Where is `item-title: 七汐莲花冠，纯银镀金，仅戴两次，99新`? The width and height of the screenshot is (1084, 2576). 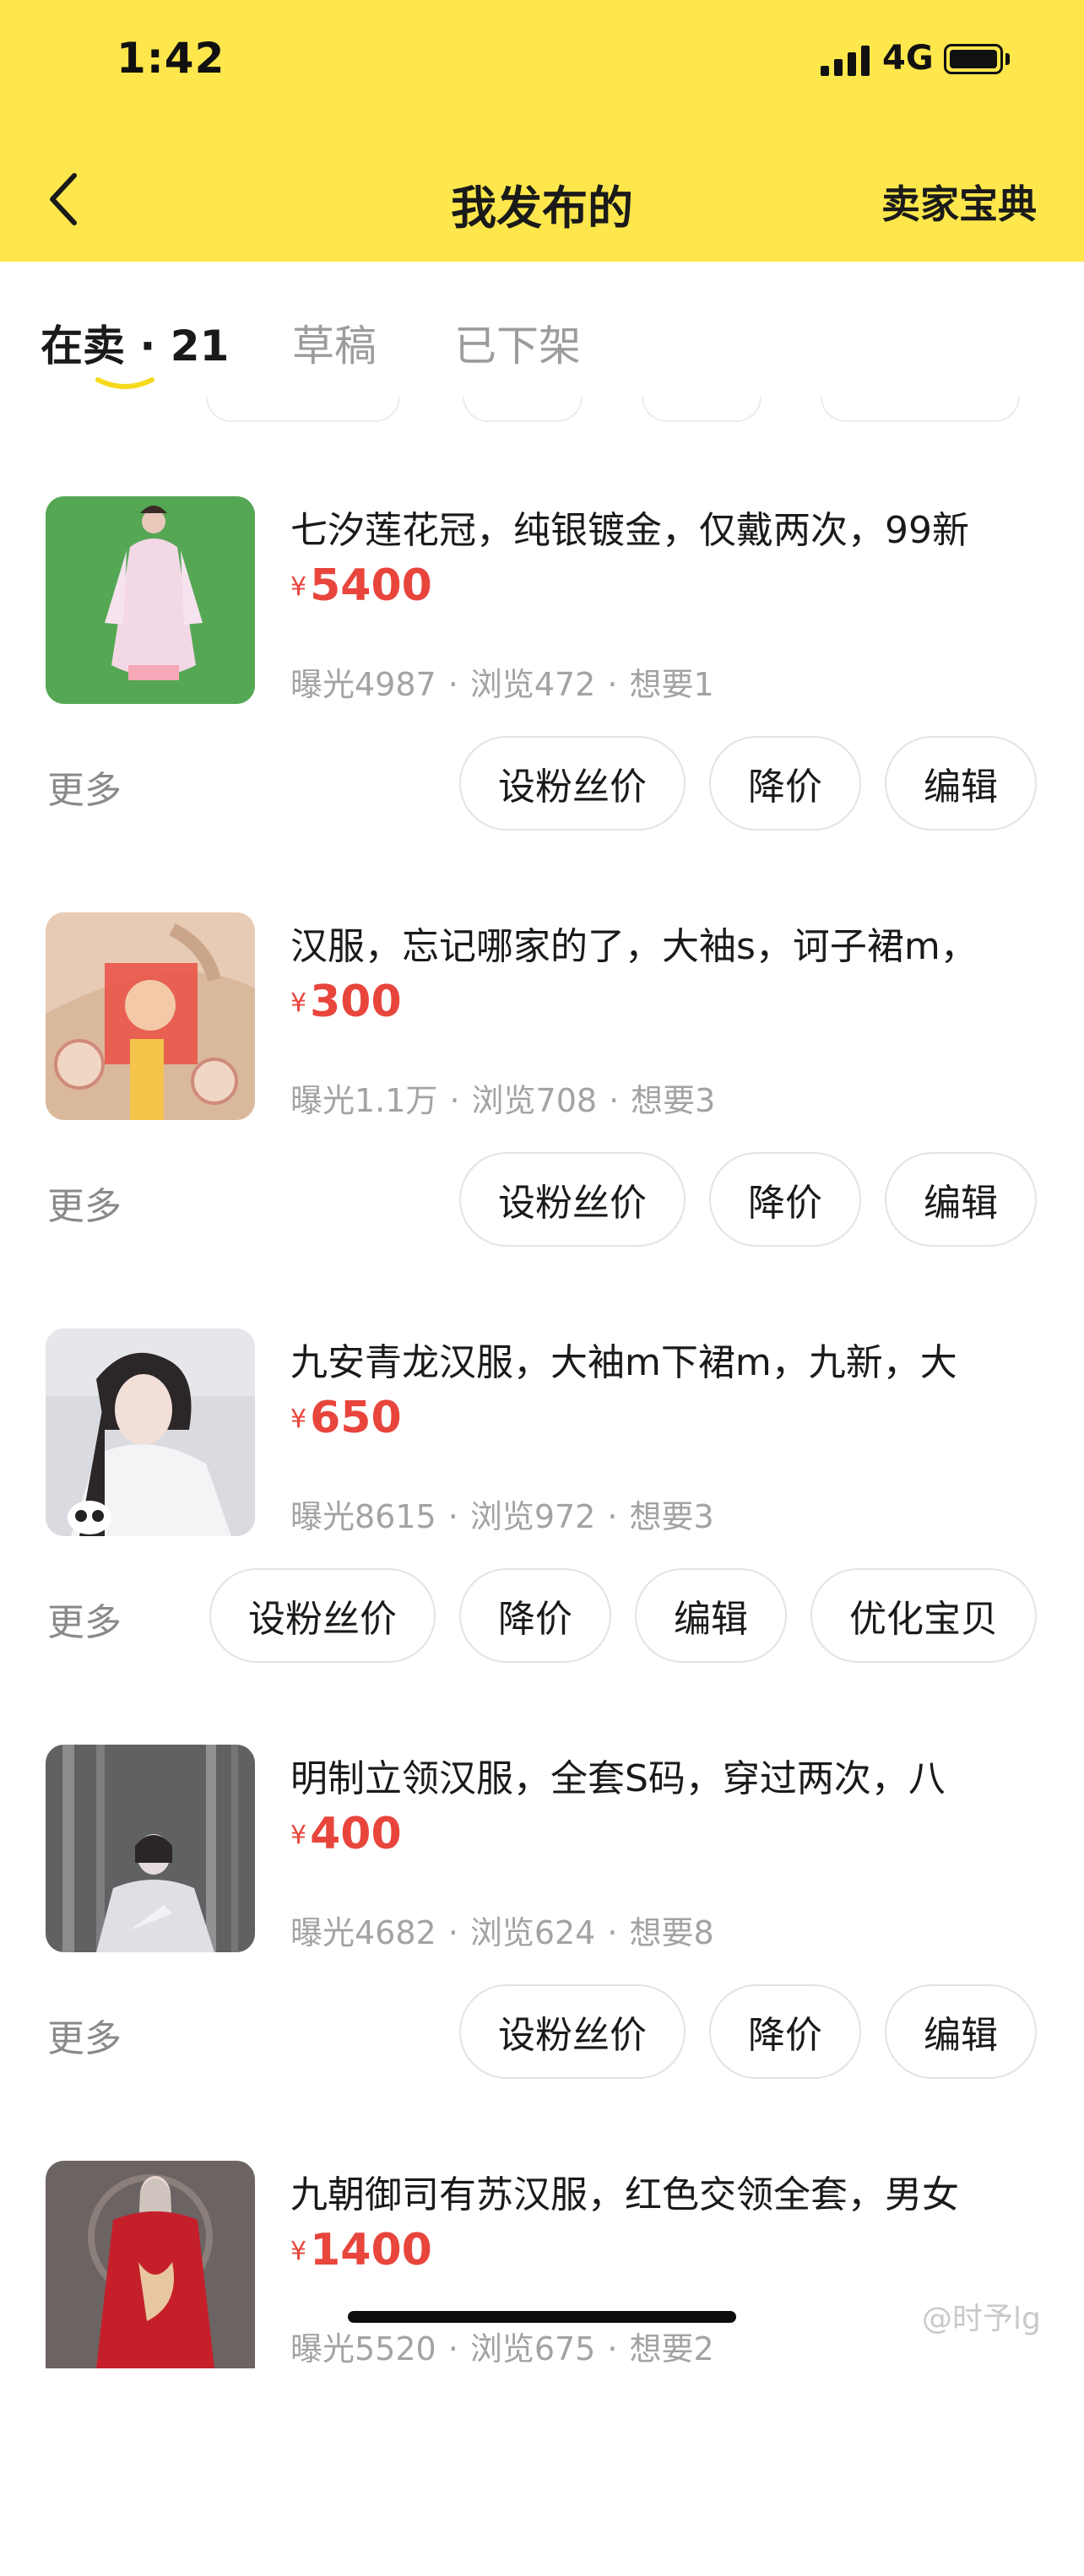
item-title: 七汐莲花冠，纯银镀金，仅戴两次，99新 is located at coordinates (629, 530).